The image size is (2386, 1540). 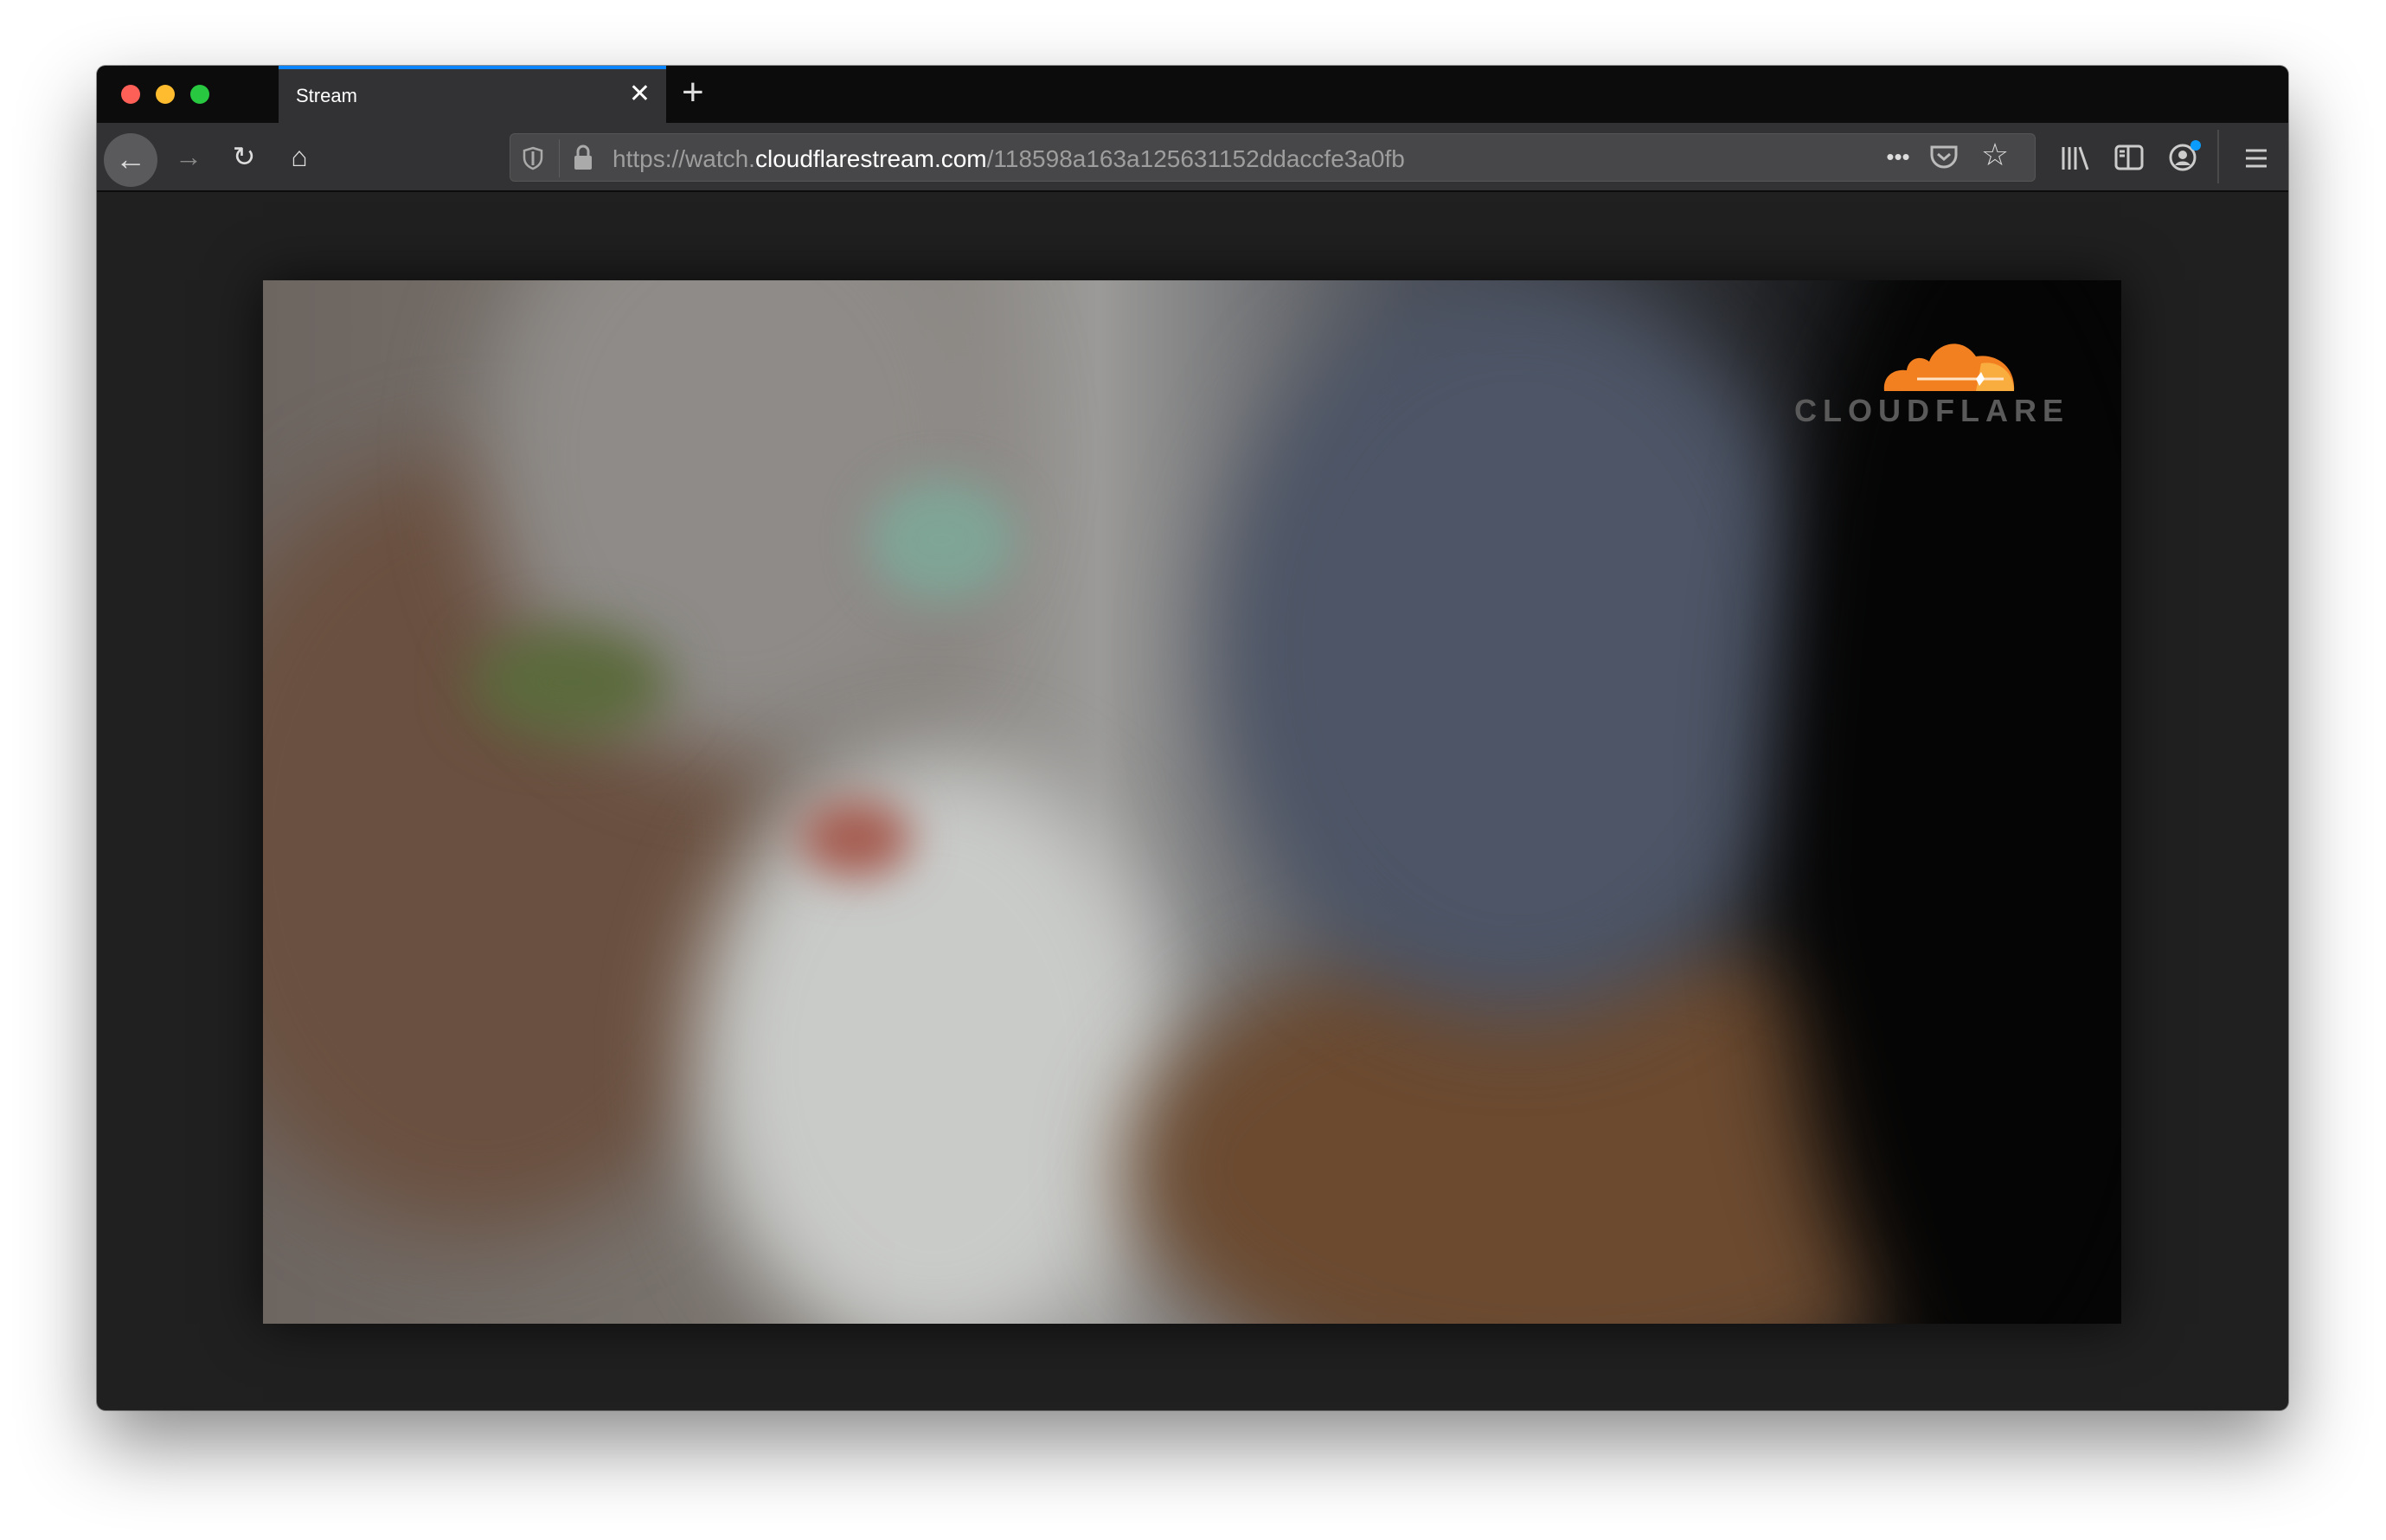 What do you see at coordinates (870, 158) in the screenshot?
I see `url-domain: cloudflarestream.com` at bounding box center [870, 158].